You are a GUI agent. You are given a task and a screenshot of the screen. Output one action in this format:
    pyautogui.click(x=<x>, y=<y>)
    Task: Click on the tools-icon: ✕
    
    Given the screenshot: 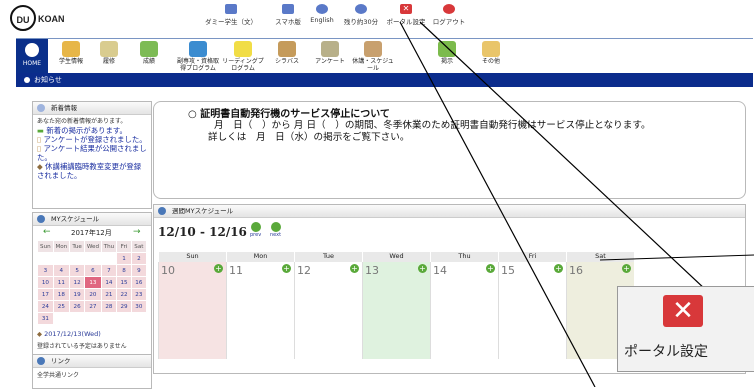 What is the action you would take?
    pyautogui.click(x=683, y=311)
    